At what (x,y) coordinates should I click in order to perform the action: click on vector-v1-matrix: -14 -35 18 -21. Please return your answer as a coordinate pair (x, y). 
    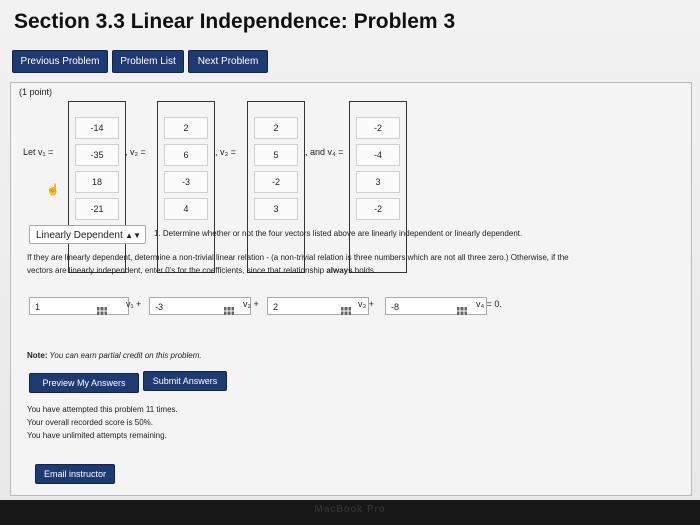
    Looking at the image, I should click on (97, 187).